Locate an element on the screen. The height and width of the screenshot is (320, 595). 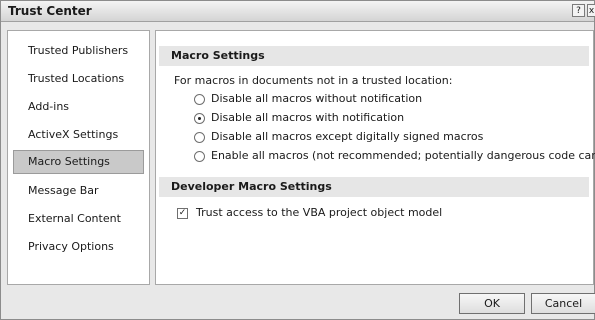
window-title: Trust Center is located at coordinates (50, 11).